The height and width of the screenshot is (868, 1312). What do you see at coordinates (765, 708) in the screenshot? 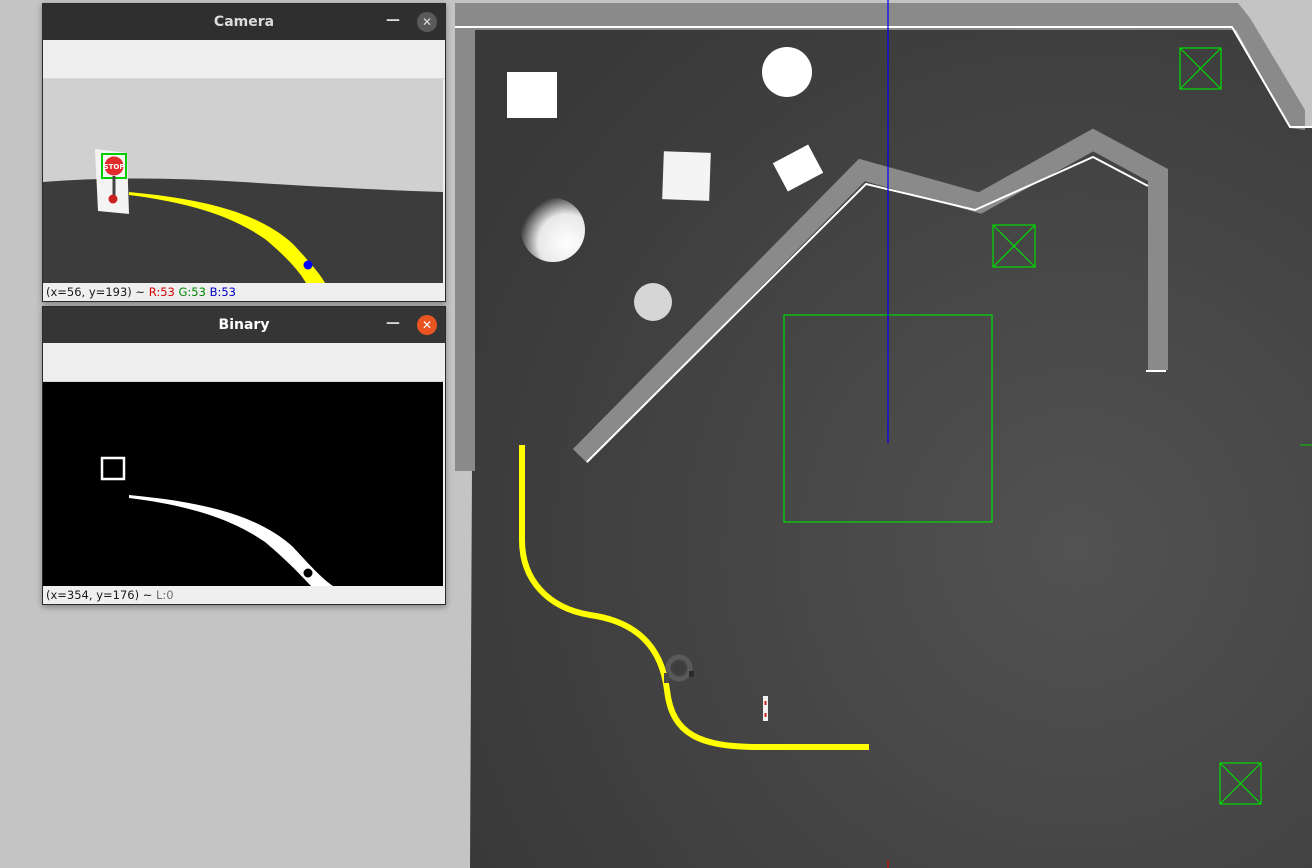
I see `stop-sign-model` at bounding box center [765, 708].